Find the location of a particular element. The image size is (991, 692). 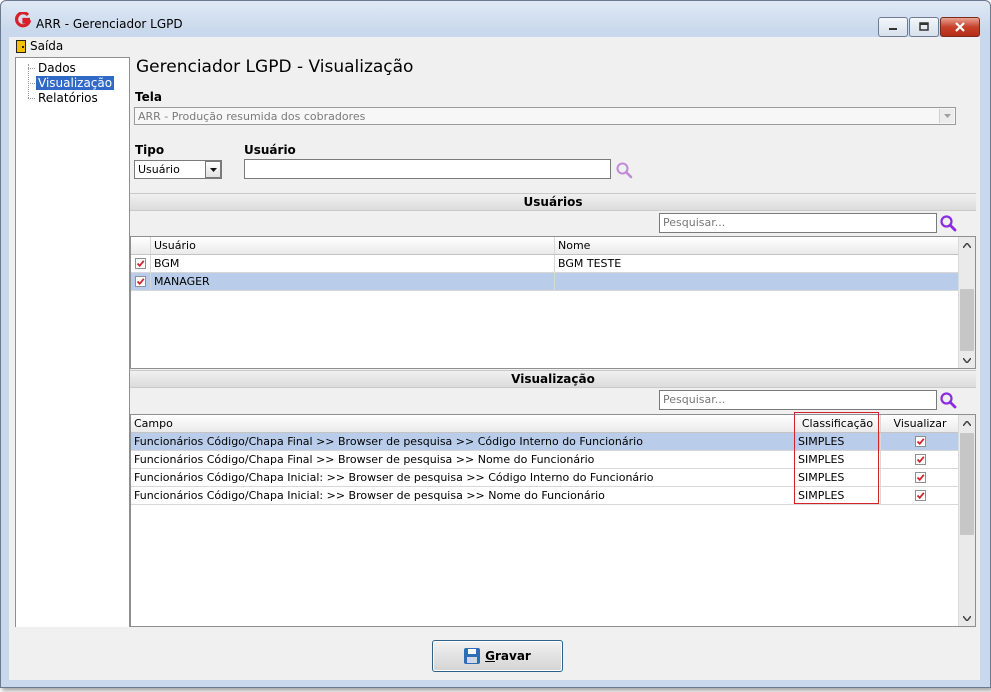

visualizacao-scrollbar is located at coordinates (966, 520).